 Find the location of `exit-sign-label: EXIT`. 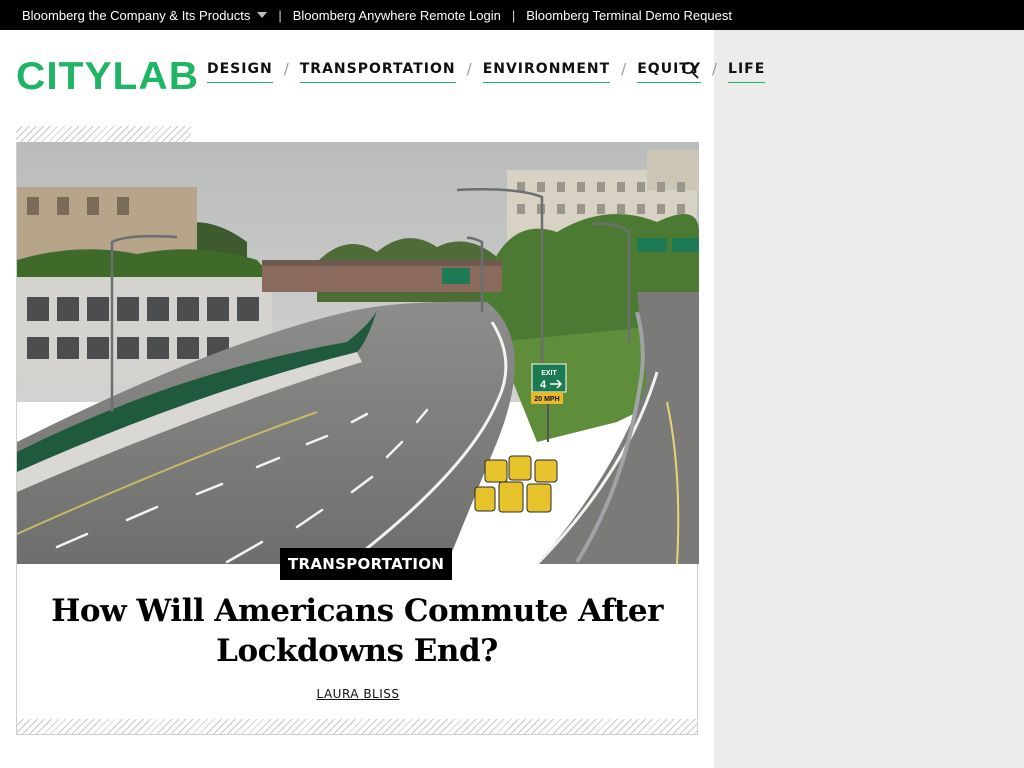

exit-sign-label: EXIT is located at coordinates (549, 373).